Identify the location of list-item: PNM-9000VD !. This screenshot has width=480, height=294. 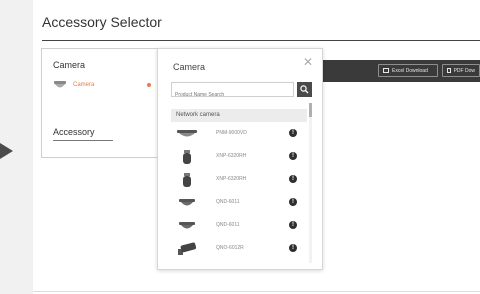
(239, 133).